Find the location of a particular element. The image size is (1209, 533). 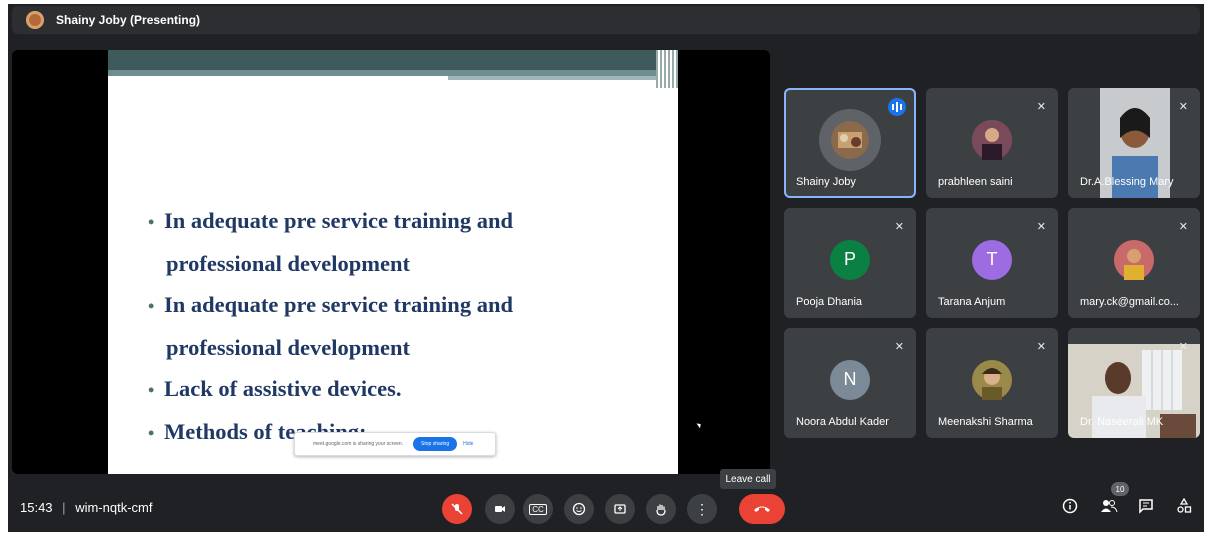

present-button is located at coordinates (620, 509).